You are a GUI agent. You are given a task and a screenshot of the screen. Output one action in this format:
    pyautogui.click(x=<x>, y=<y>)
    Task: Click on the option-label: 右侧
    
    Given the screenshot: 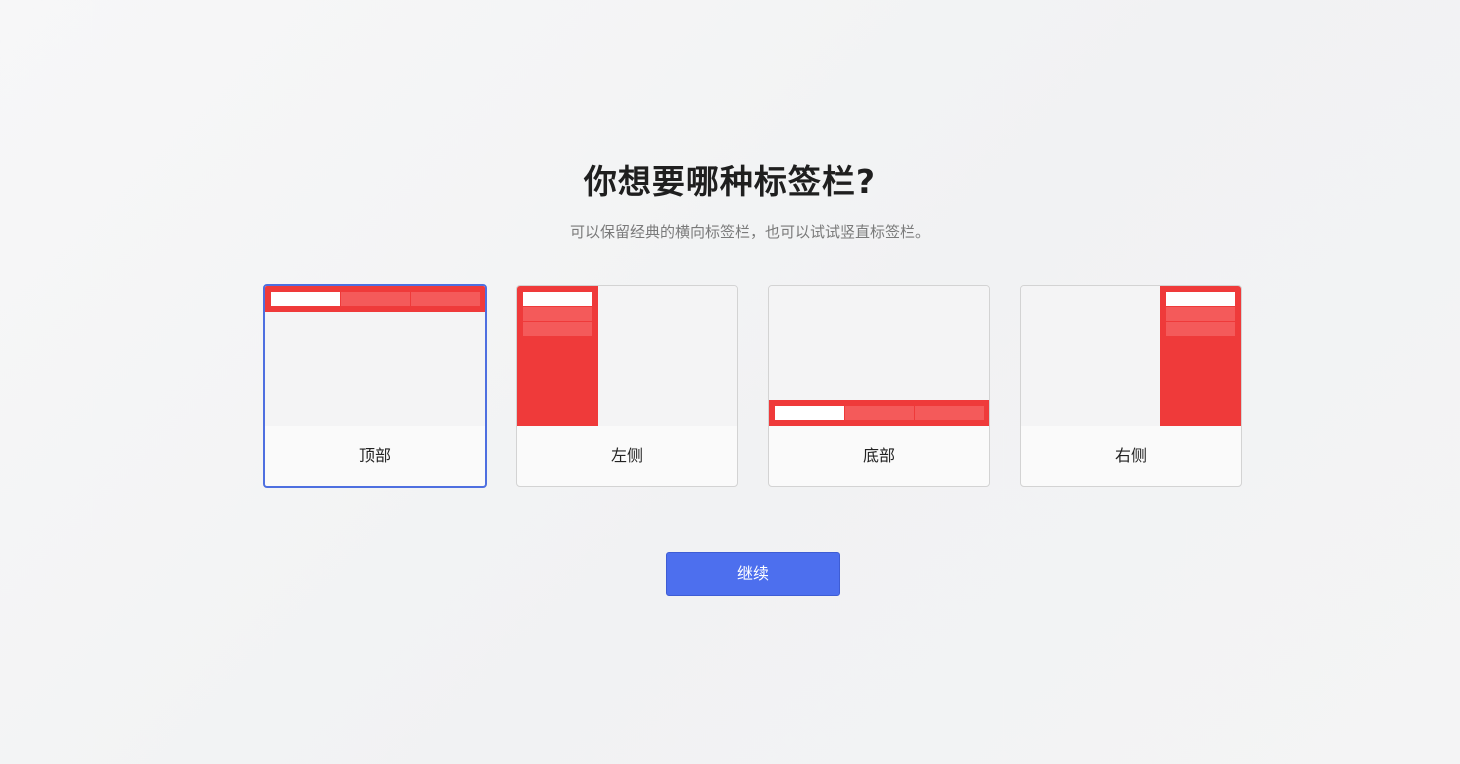 What is the action you would take?
    pyautogui.click(x=1130, y=455)
    